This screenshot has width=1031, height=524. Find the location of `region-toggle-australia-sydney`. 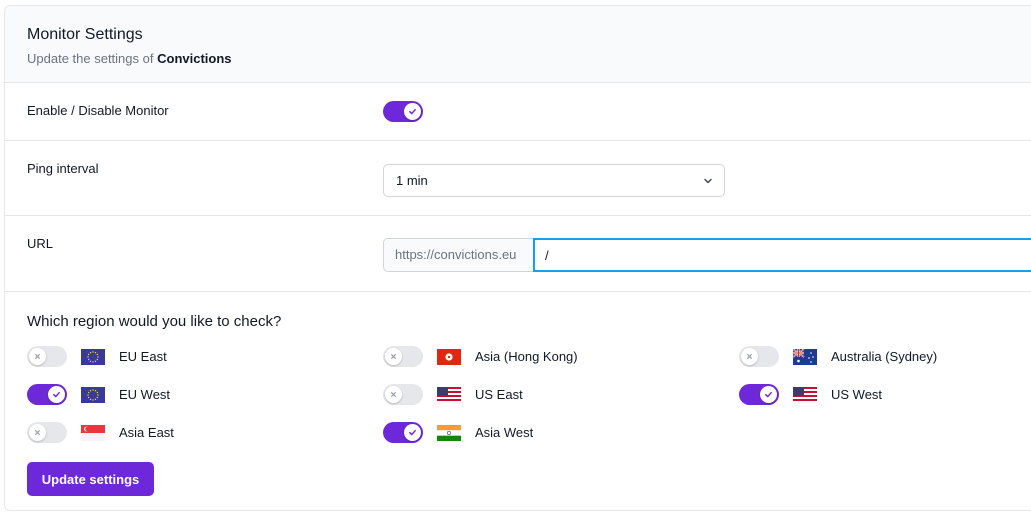

region-toggle-australia-sydney is located at coordinates (759, 356).